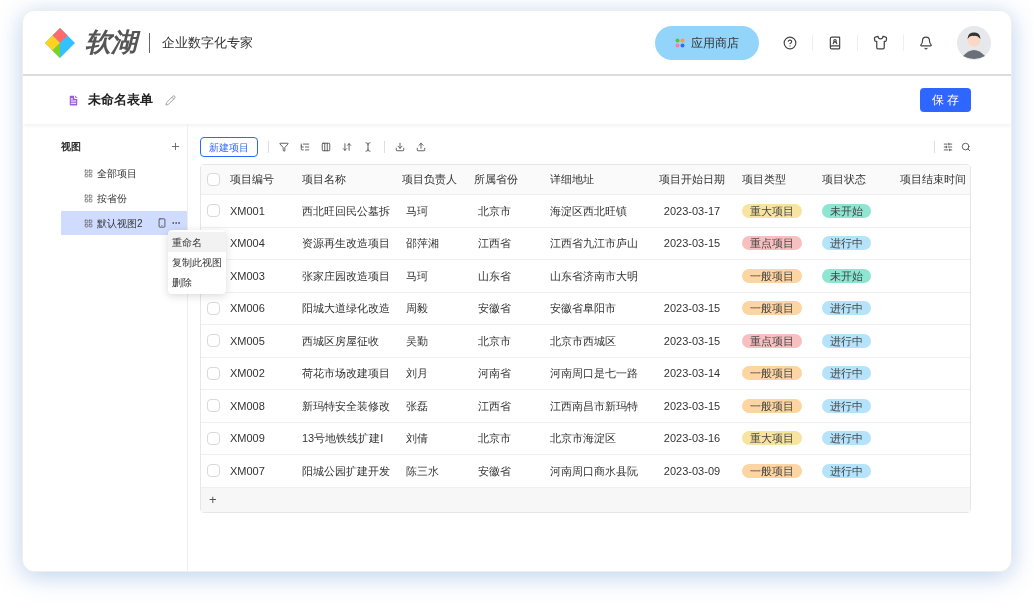 The width and height of the screenshot is (1034, 612). Describe the element at coordinates (880, 42) in the screenshot. I see `shirt-icon` at that location.